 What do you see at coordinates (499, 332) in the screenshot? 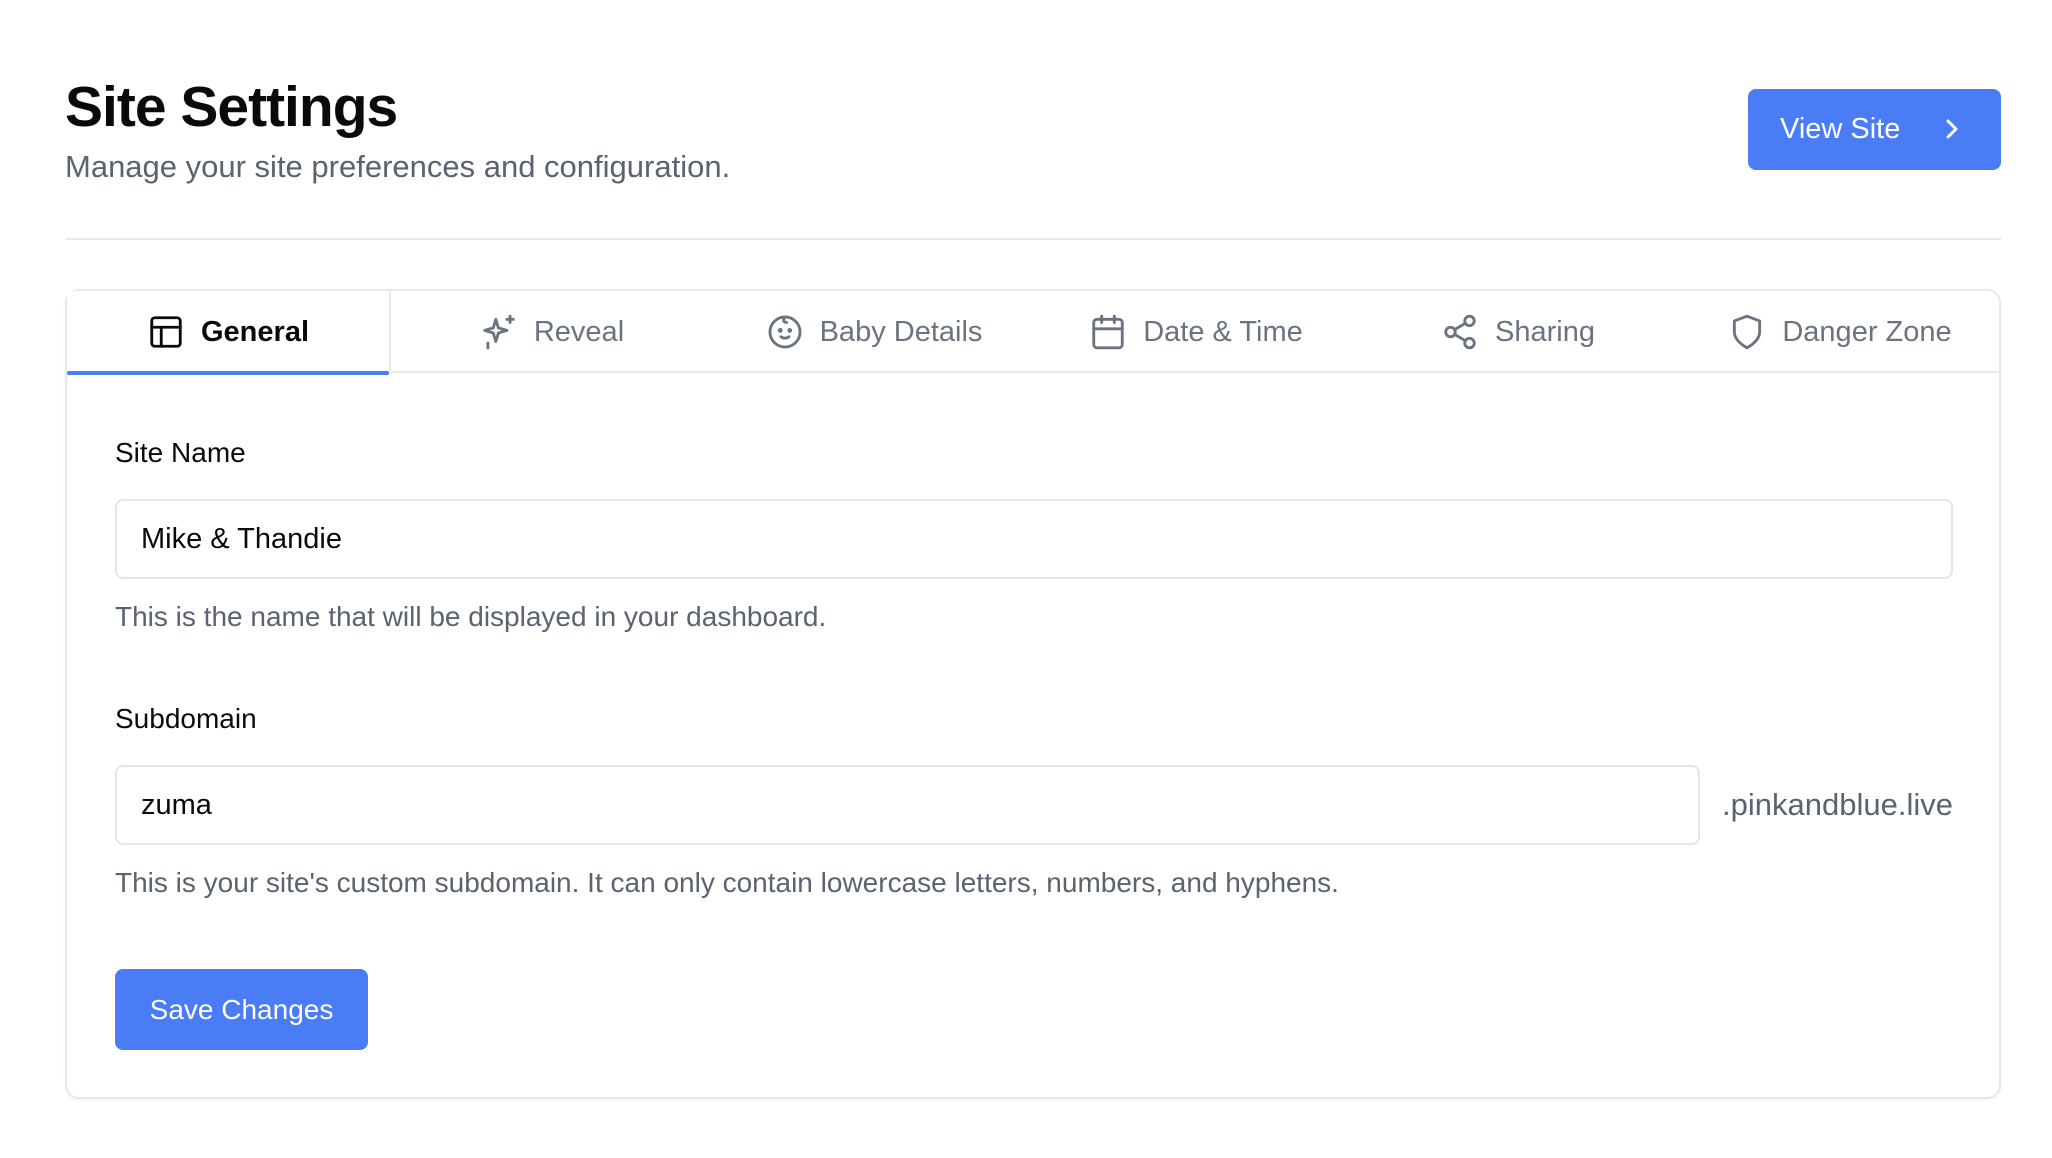
I see `sparkles-icon` at bounding box center [499, 332].